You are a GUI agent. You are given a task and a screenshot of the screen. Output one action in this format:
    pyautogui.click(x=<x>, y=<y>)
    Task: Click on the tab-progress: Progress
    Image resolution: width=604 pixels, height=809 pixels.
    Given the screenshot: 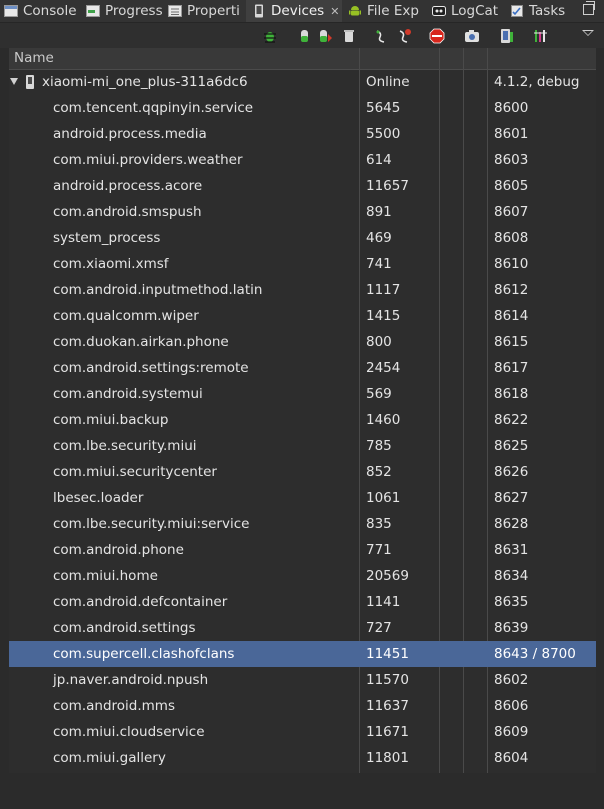 What is the action you would take?
    pyautogui.click(x=125, y=11)
    